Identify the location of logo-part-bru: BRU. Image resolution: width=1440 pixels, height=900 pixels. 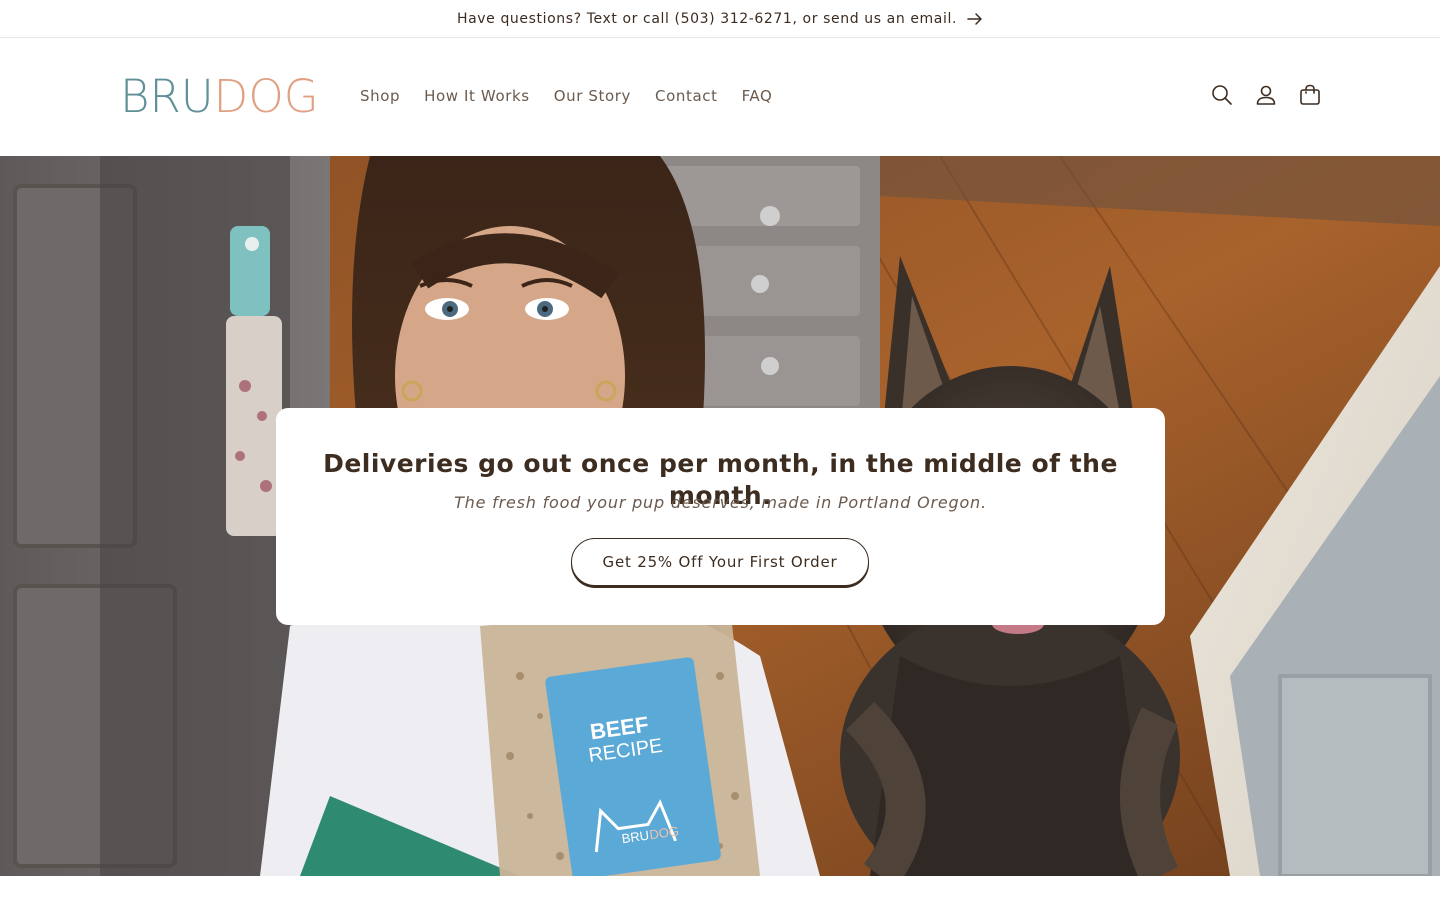
(167, 96).